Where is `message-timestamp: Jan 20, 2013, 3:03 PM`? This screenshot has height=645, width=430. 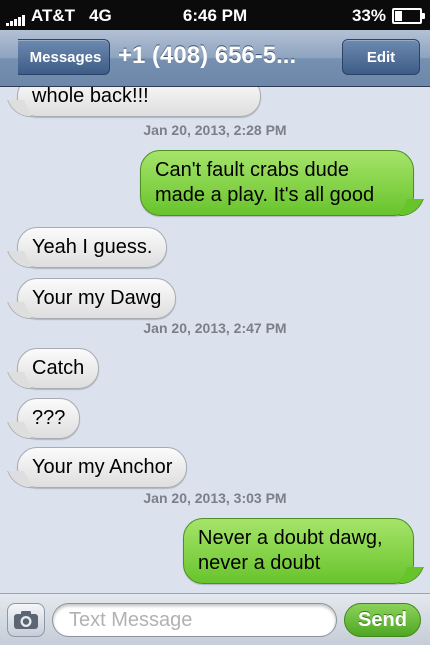
message-timestamp: Jan 20, 2013, 3:03 PM is located at coordinates (215, 498).